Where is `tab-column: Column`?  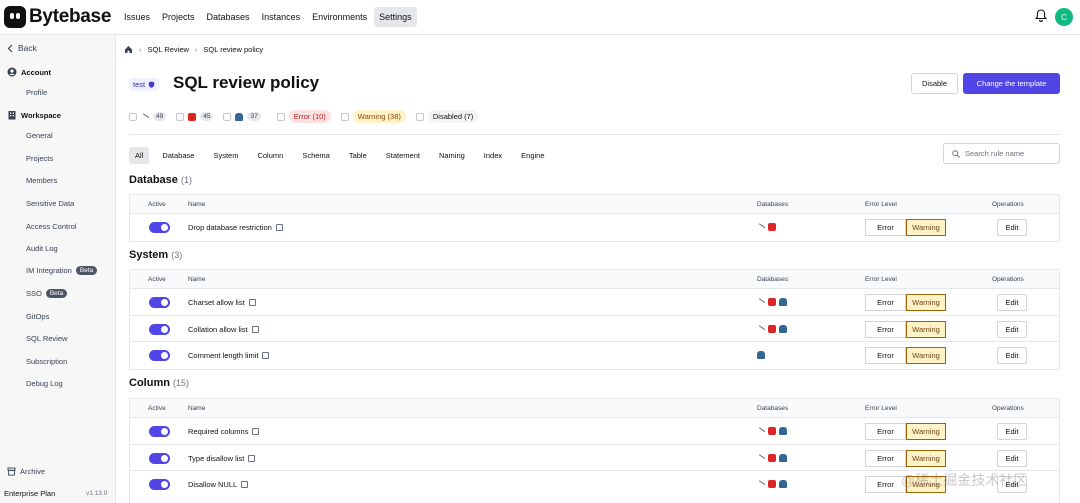
tab-column: Column is located at coordinates (270, 155).